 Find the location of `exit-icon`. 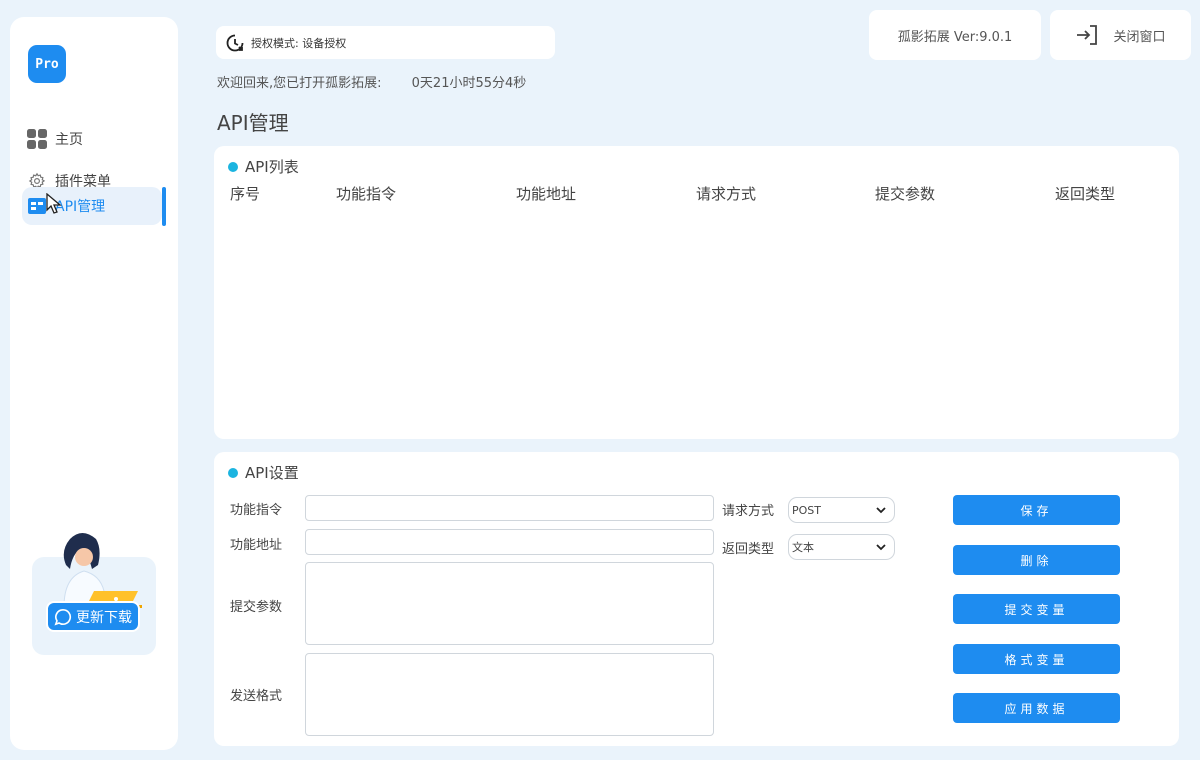

exit-icon is located at coordinates (1087, 35).